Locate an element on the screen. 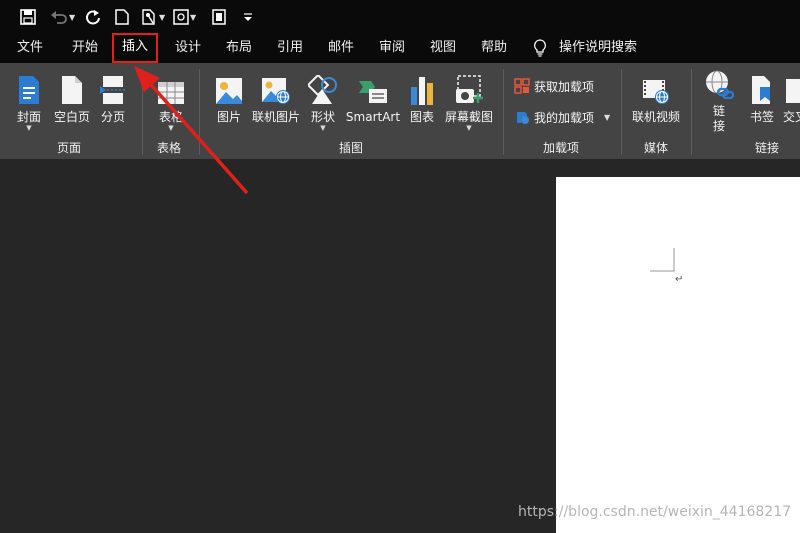 Image resolution: width=800 pixels, height=533 pixels. shapes-button: 形状 ▼ is located at coordinates (322, 98).